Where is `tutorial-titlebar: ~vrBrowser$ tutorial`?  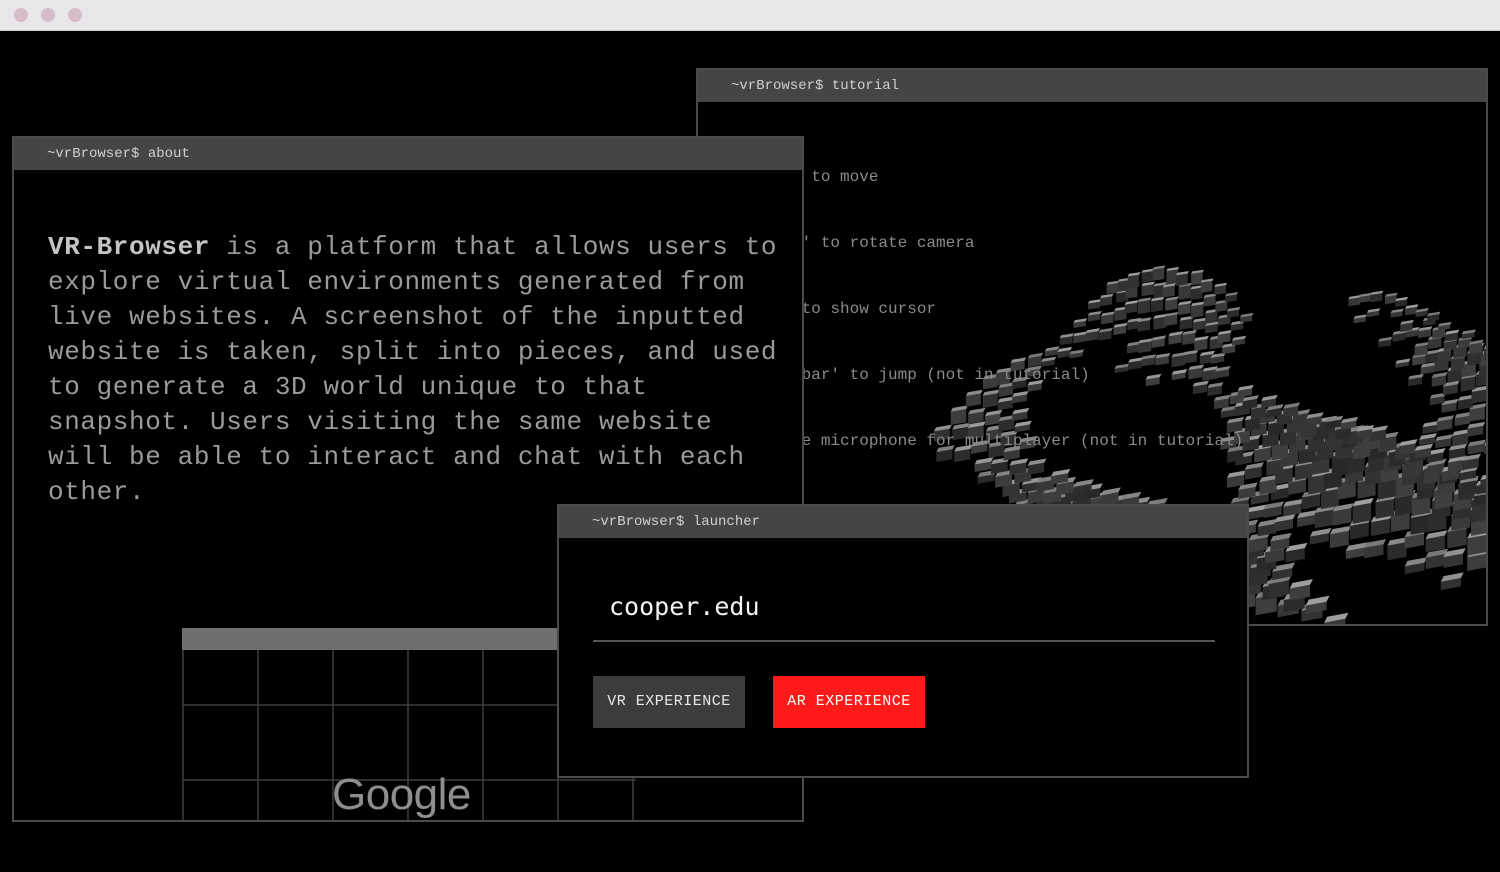
tutorial-titlebar: ~vrBrowser$ tutorial is located at coordinates (1092, 86).